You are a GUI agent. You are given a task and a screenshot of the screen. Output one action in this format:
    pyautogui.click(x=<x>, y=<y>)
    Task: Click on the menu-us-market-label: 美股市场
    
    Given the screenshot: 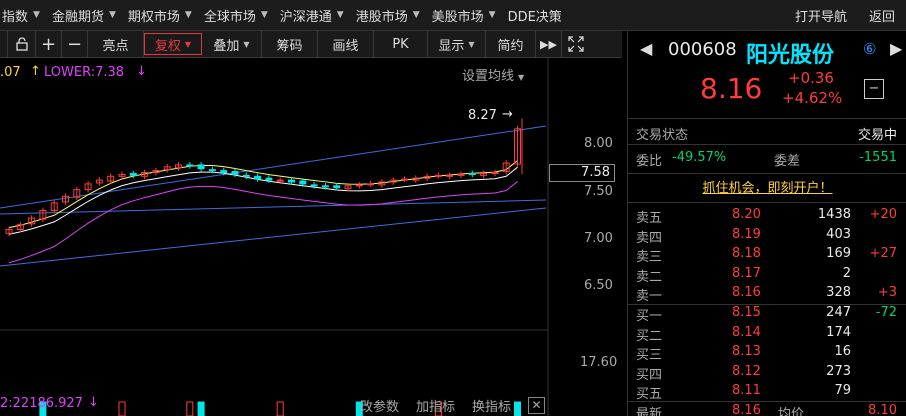 What is the action you would take?
    pyautogui.click(x=457, y=17)
    